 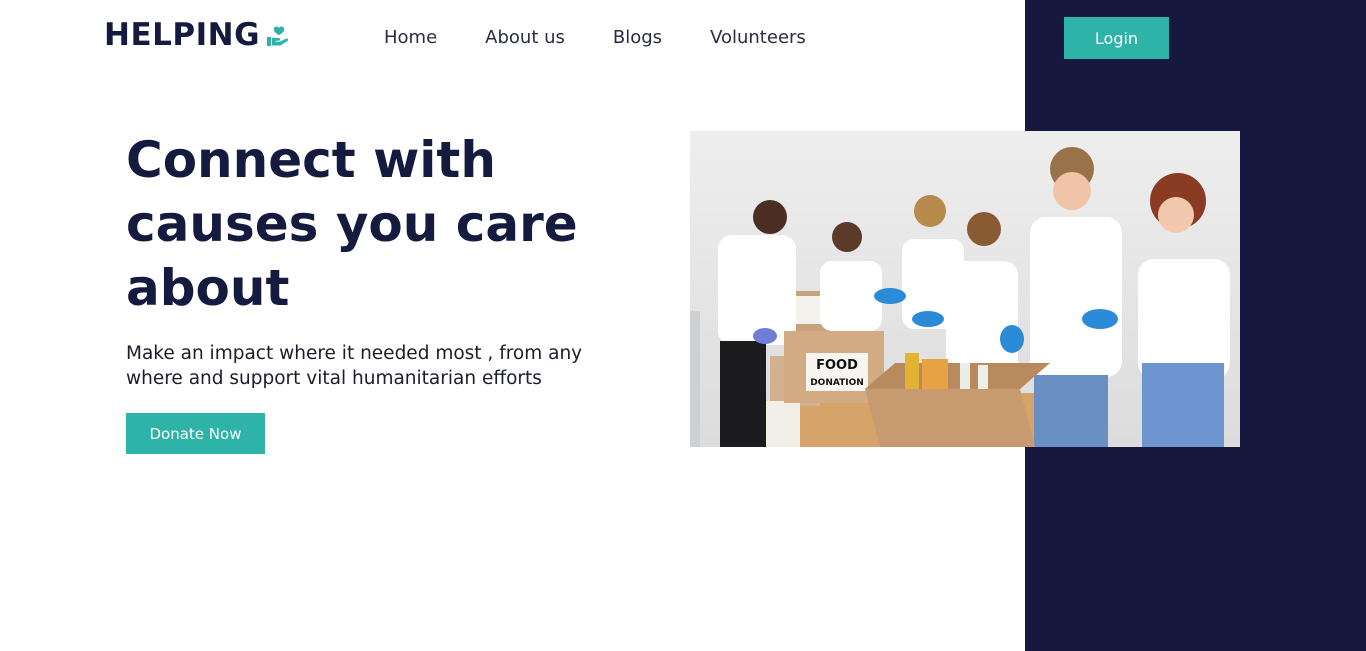 I want to click on food-label: FOOD, so click(x=837, y=365).